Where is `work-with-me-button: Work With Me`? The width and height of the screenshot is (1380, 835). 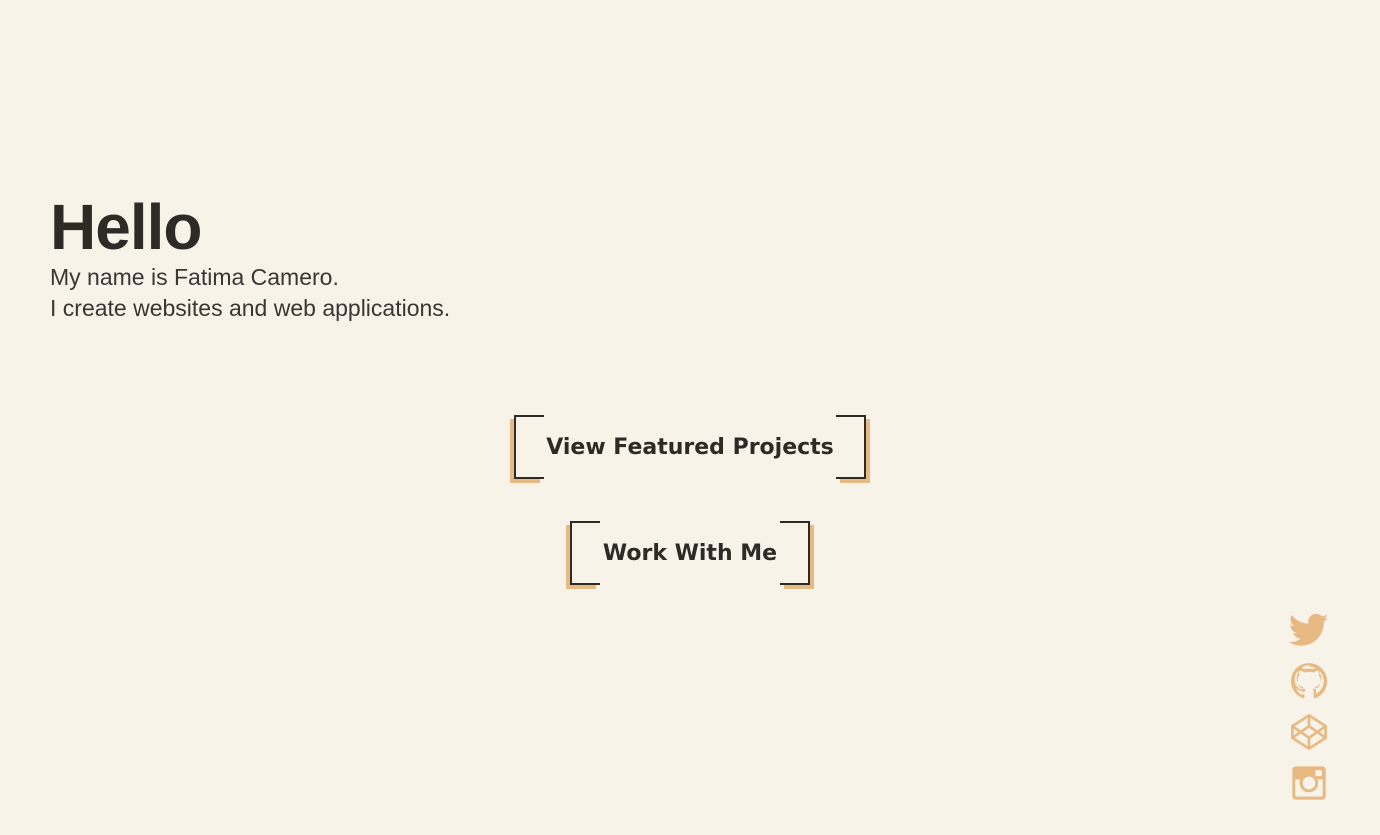
work-with-me-button: Work With Me is located at coordinates (690, 553).